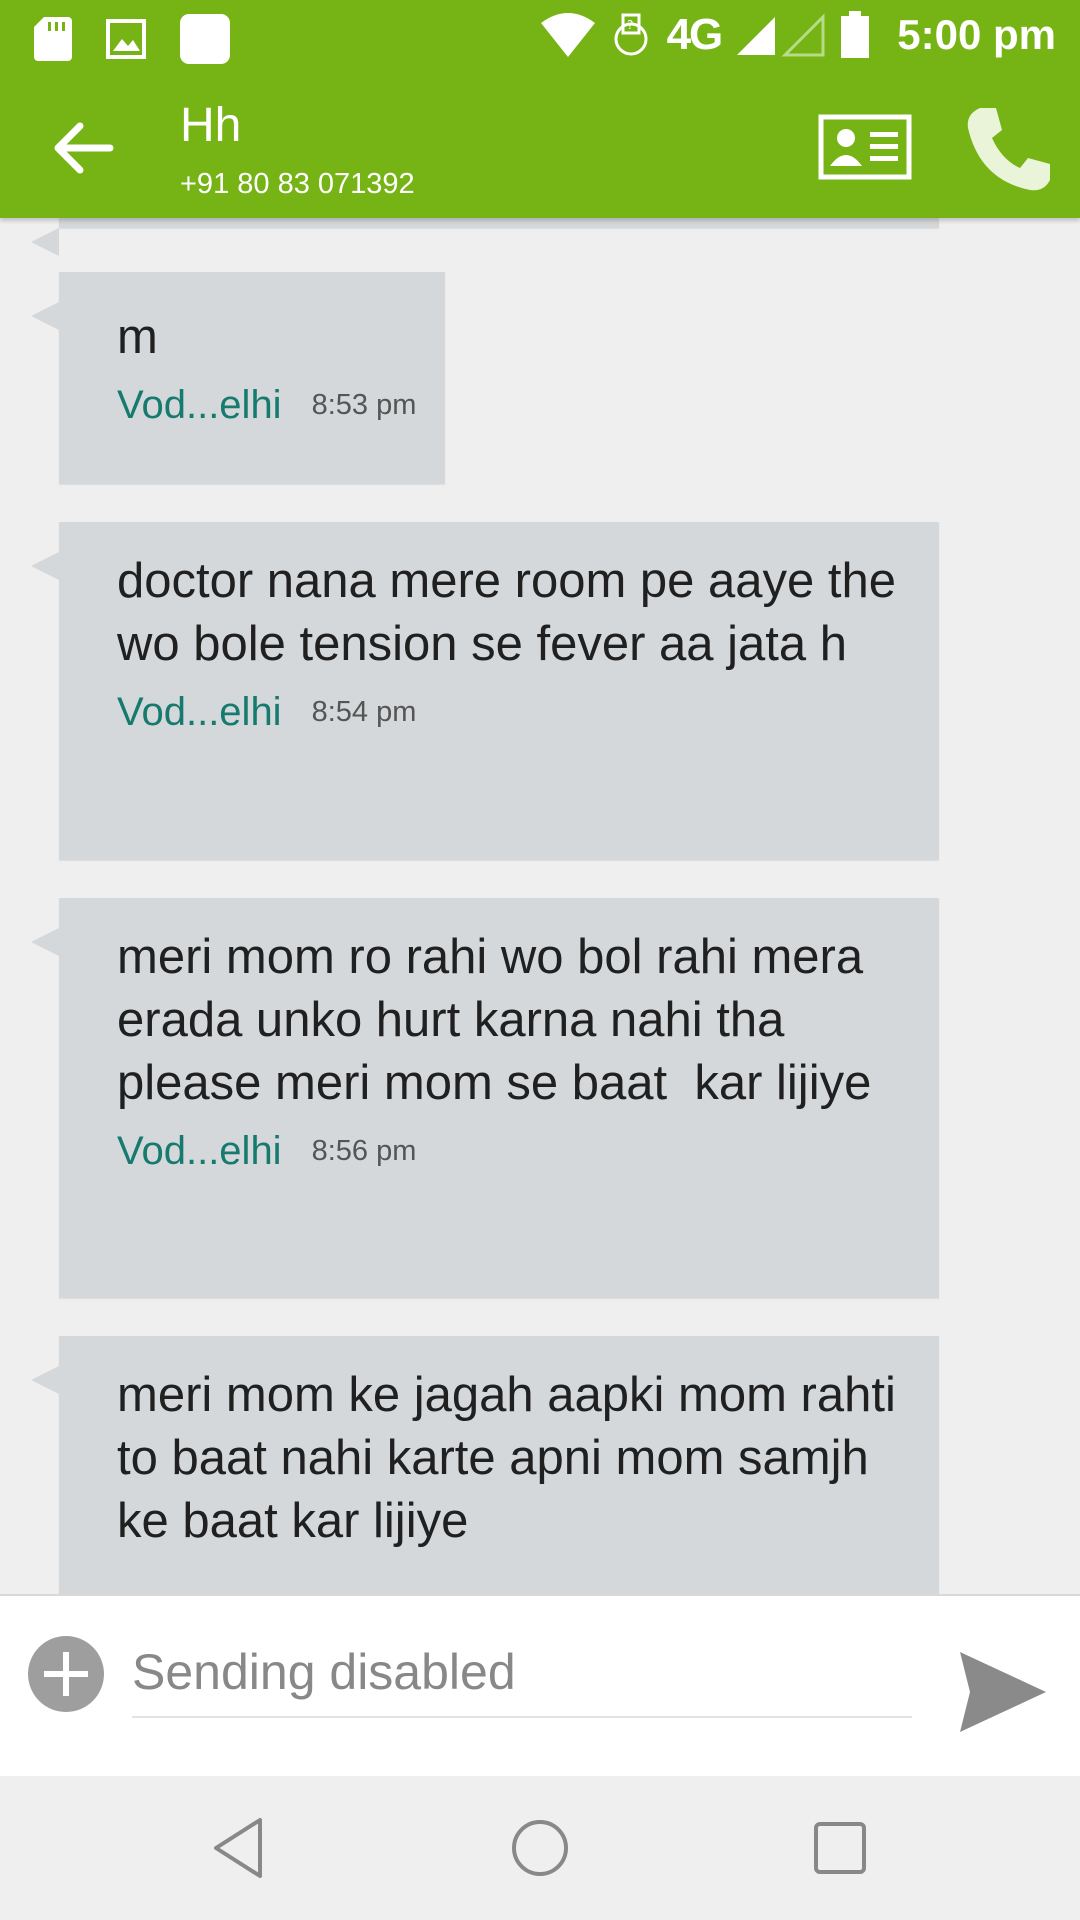 This screenshot has height=1920, width=1080. Describe the element at coordinates (855, 34) in the screenshot. I see `battery-icon` at that location.